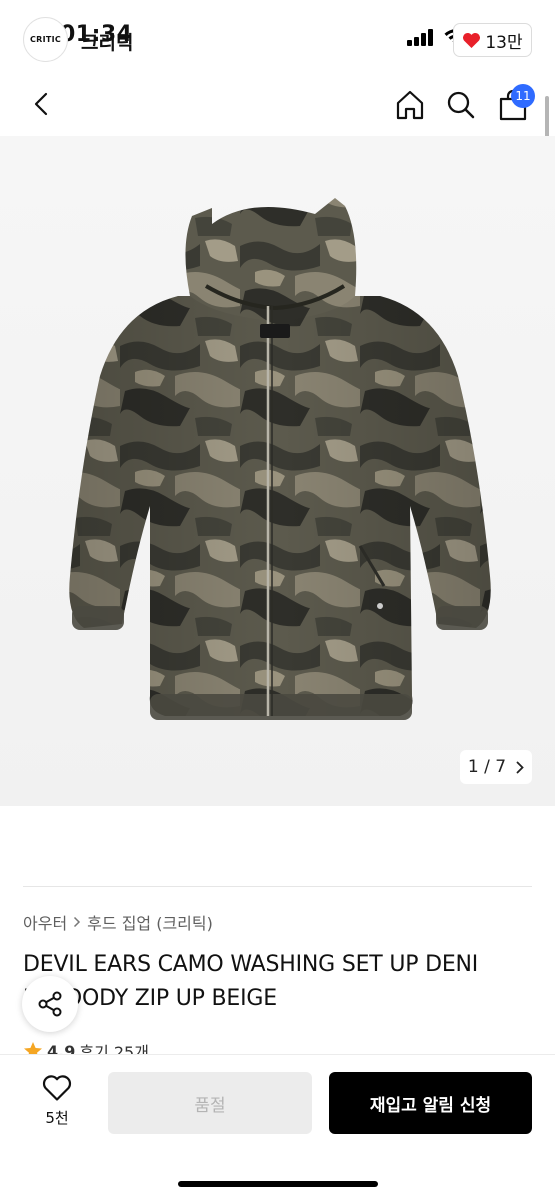 This screenshot has height=1200, width=555. Describe the element at coordinates (278, 1184) in the screenshot. I see `home-indicator` at that location.